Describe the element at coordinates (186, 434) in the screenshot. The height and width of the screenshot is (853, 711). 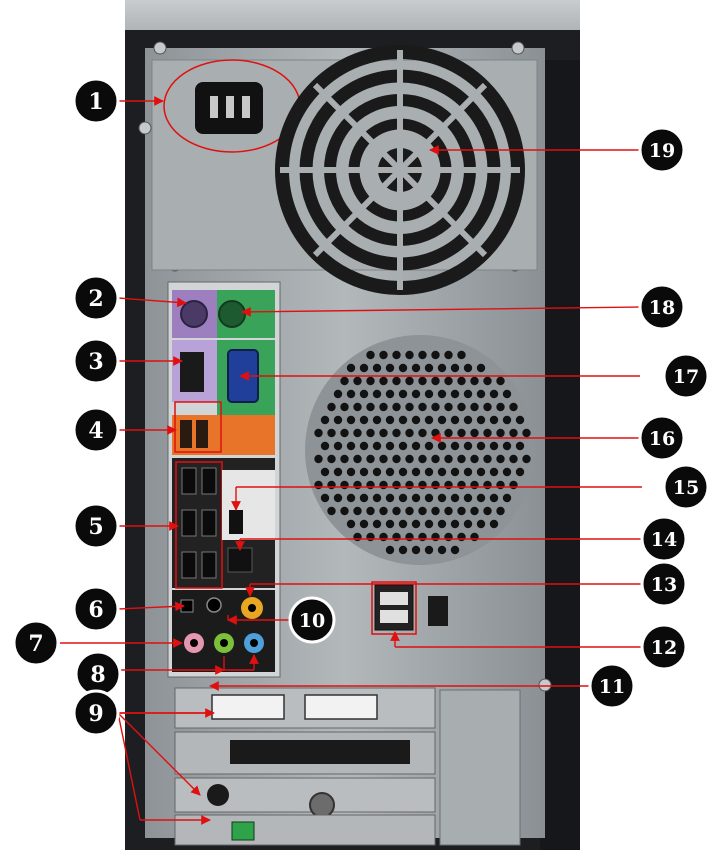
I see `firewire-port` at that location.